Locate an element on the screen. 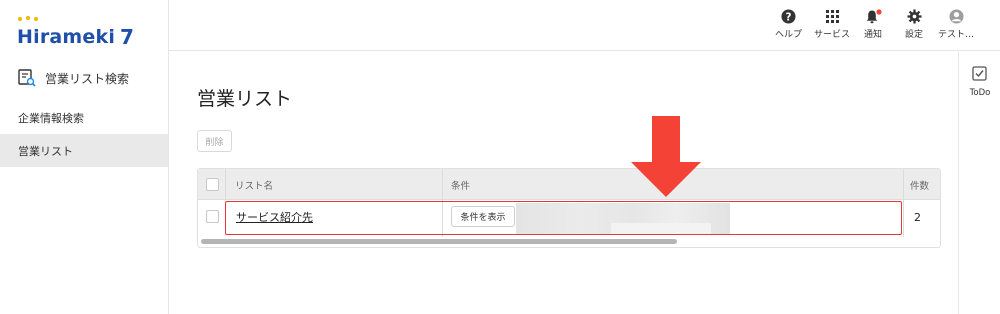  brand-logo: Hirameki 7 is located at coordinates (75, 32).